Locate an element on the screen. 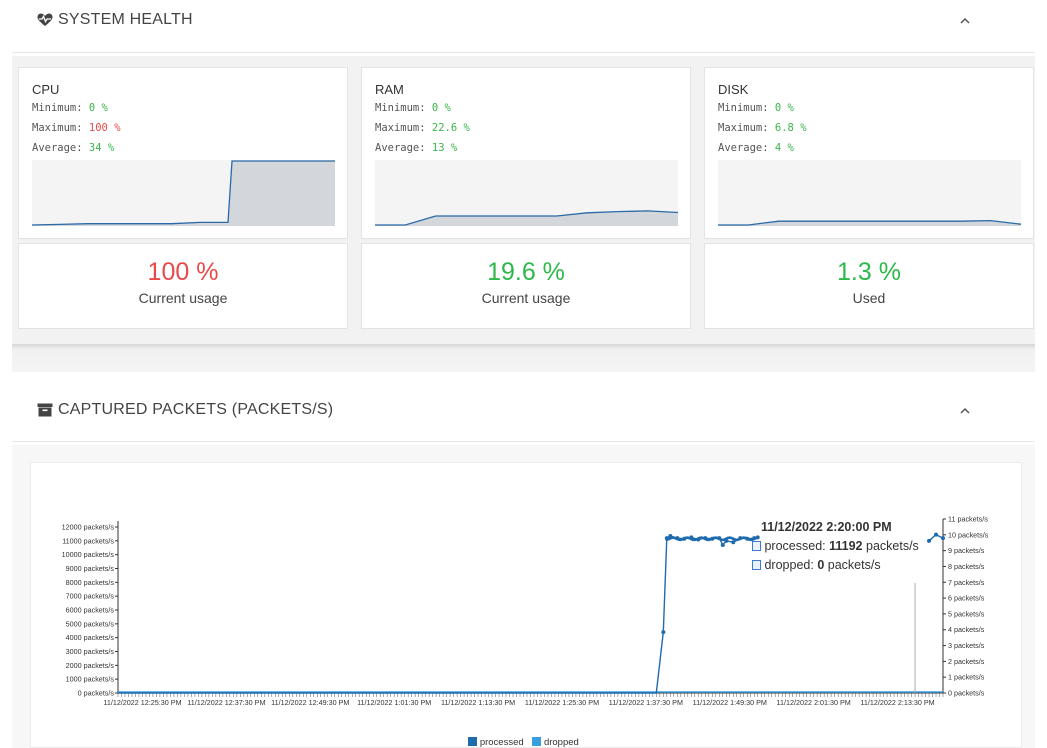  chart-legend: processed dropped is located at coordinates (523, 742).